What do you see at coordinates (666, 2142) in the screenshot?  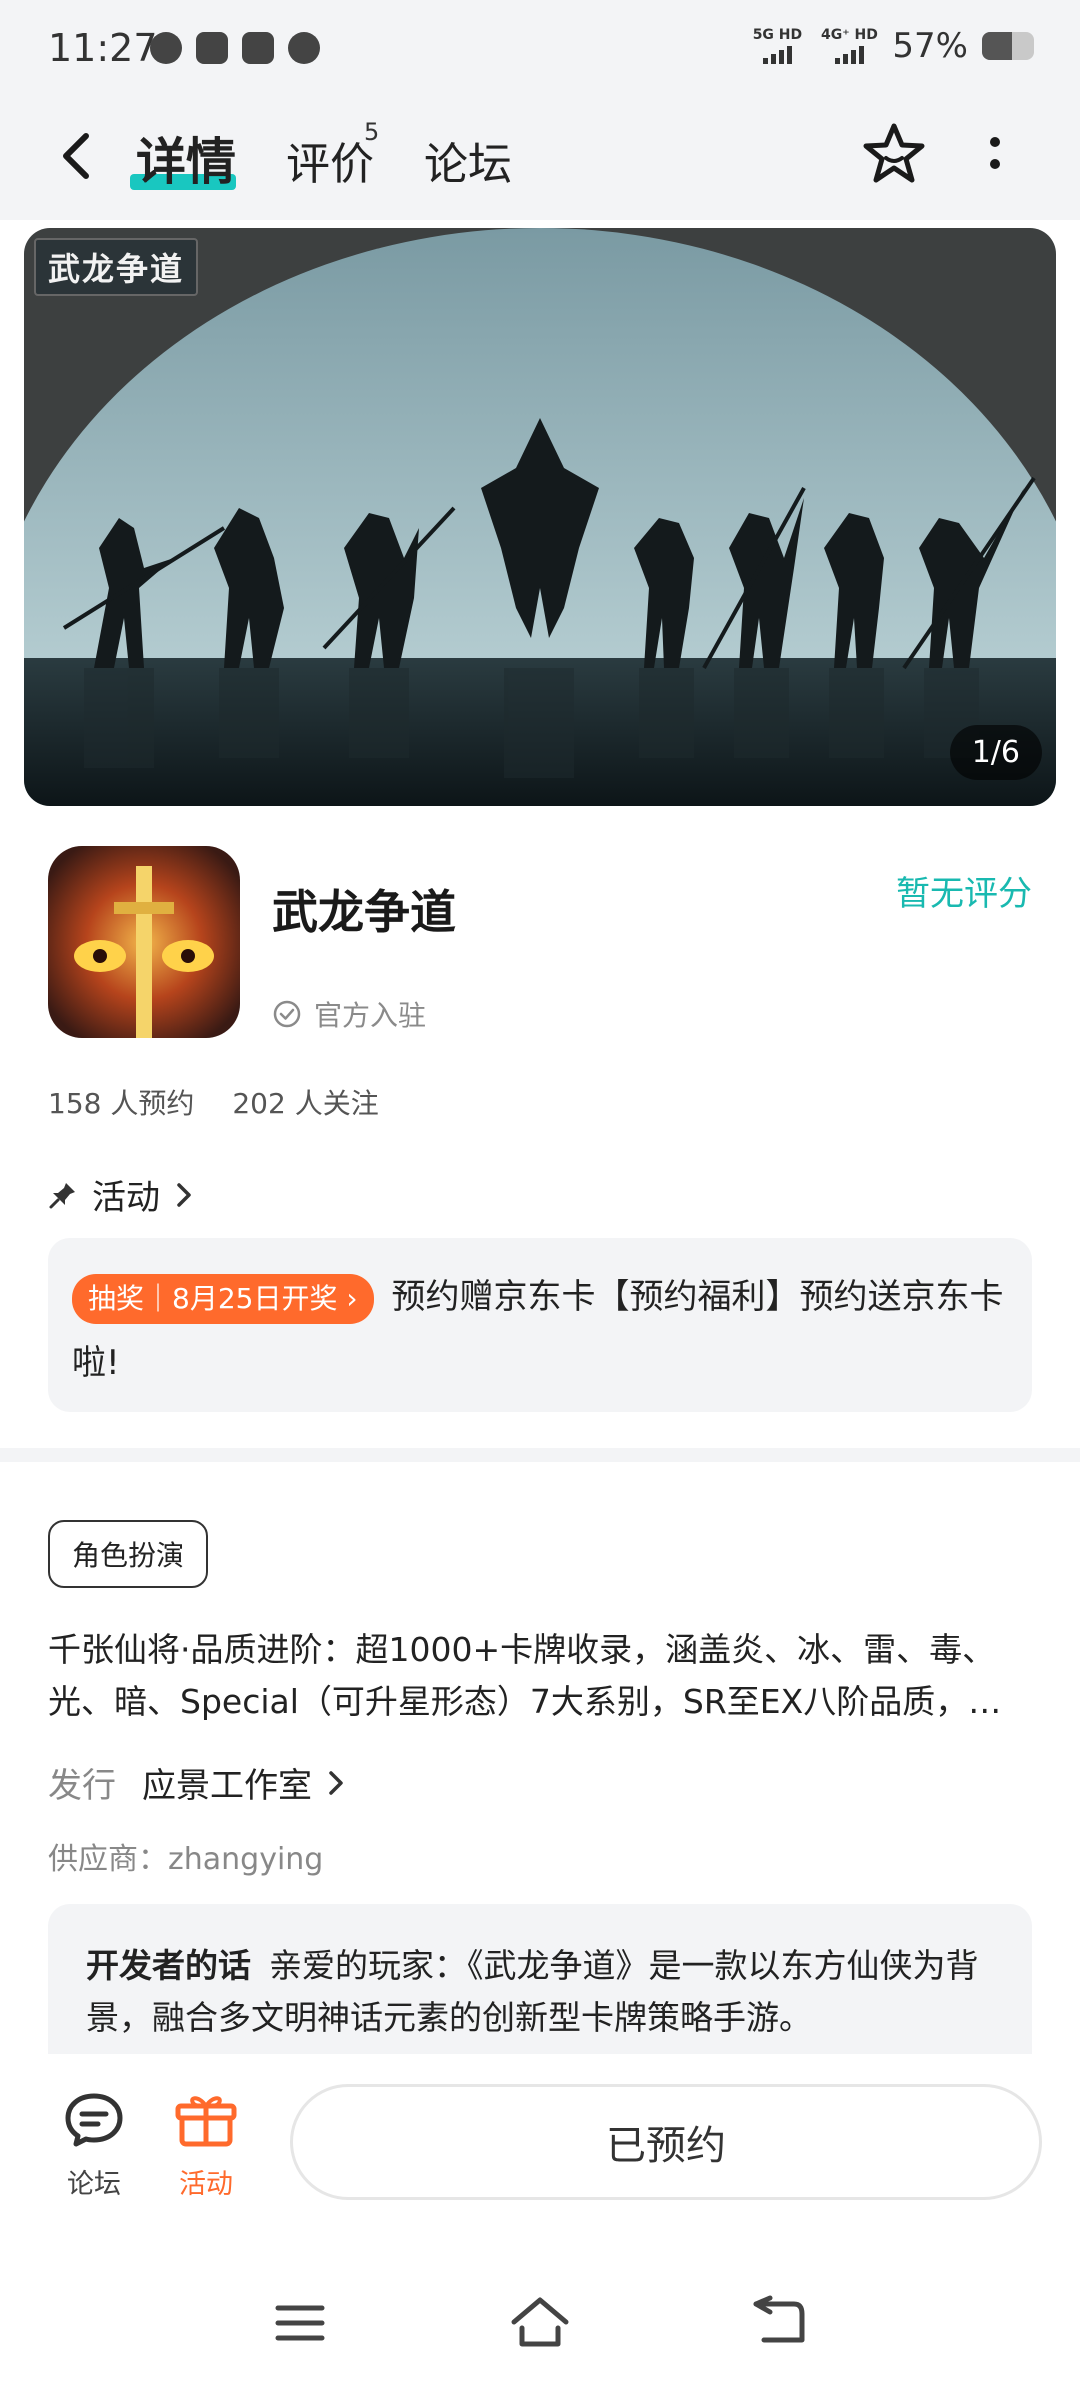 I see `reserved-button: 已预约` at bounding box center [666, 2142].